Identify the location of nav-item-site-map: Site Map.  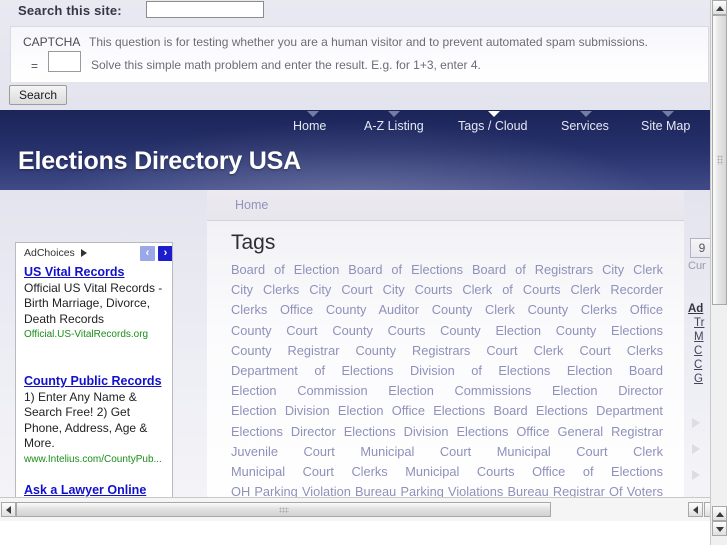
(665, 126).